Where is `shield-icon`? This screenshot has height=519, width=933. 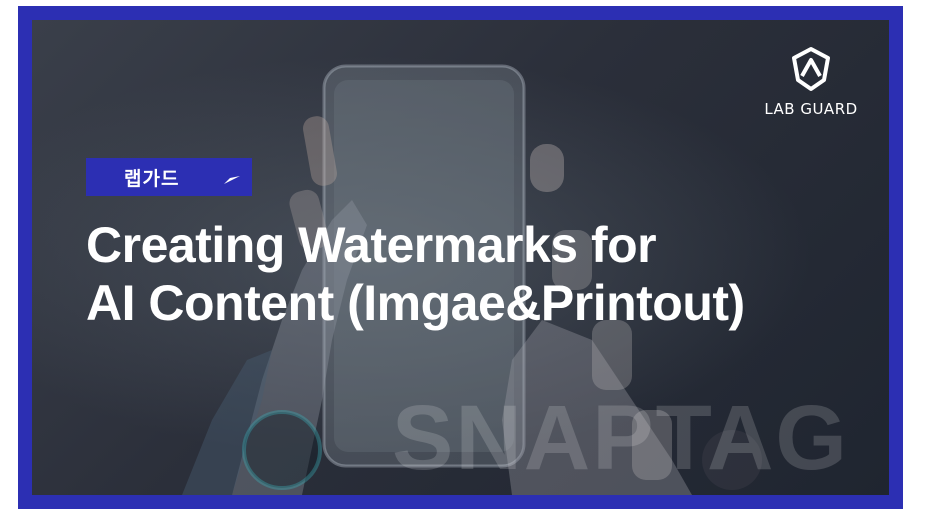
shield-icon is located at coordinates (811, 69).